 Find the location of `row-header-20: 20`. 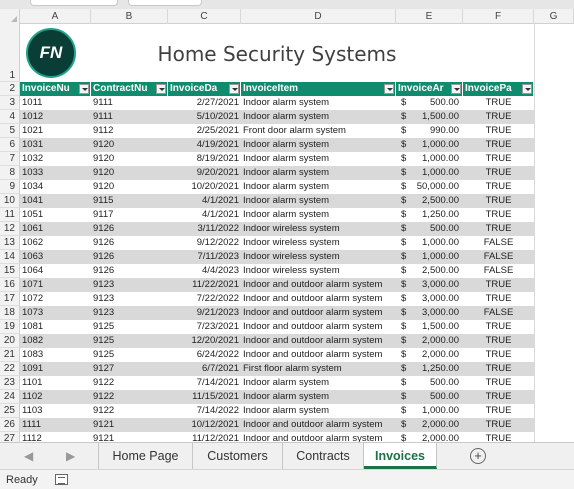

row-header-20: 20 is located at coordinates (10, 341).